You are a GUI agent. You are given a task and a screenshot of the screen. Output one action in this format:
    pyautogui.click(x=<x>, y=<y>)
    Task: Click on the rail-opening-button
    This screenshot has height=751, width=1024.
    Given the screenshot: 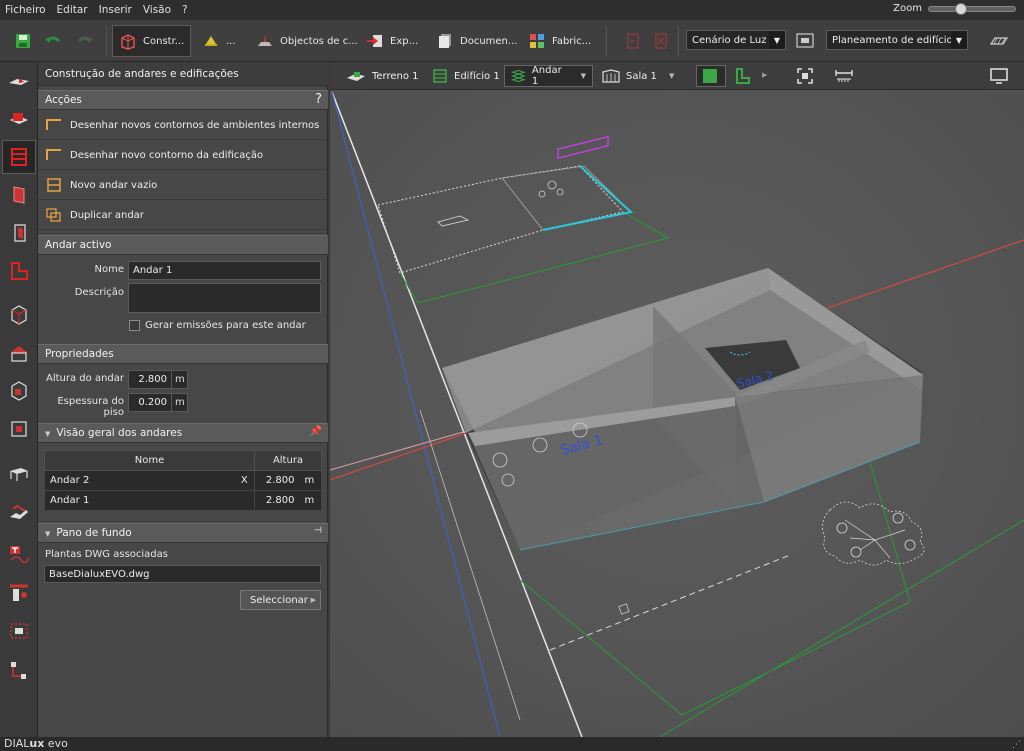 What is the action you would take?
    pyautogui.click(x=19, y=391)
    